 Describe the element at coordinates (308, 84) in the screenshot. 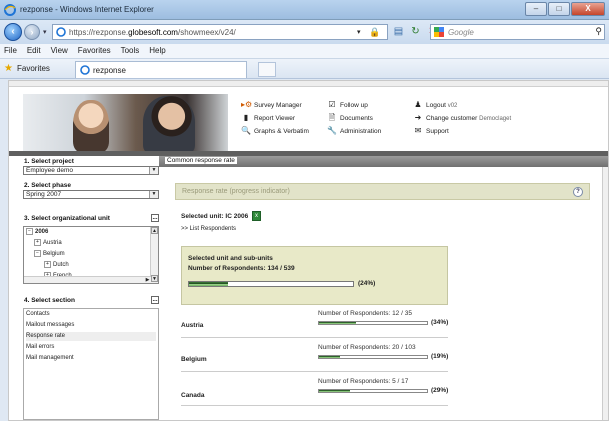

I see `page-top-strip` at that location.